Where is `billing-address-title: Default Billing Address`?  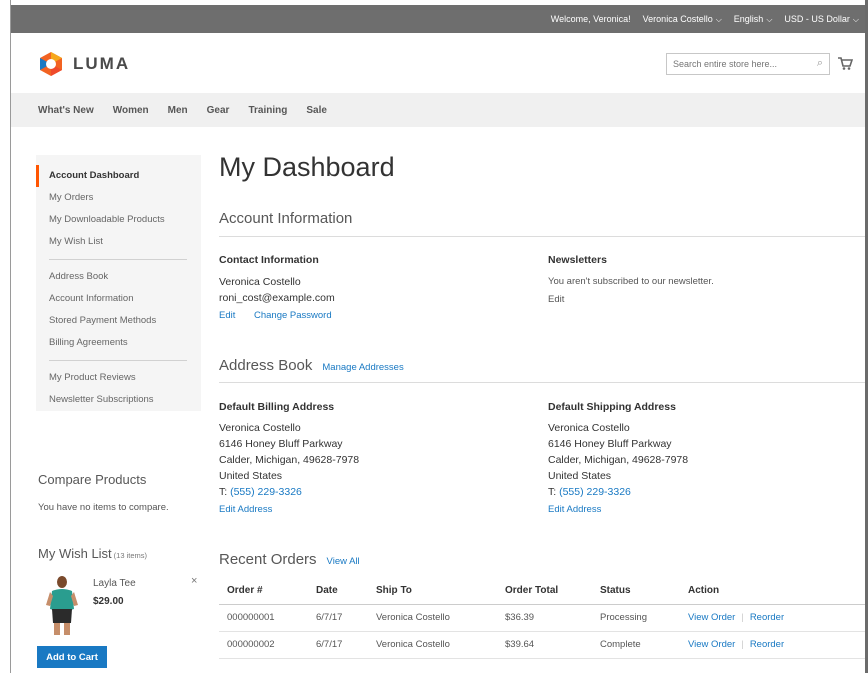
billing-address-title: Default Billing Address is located at coordinates (277, 407).